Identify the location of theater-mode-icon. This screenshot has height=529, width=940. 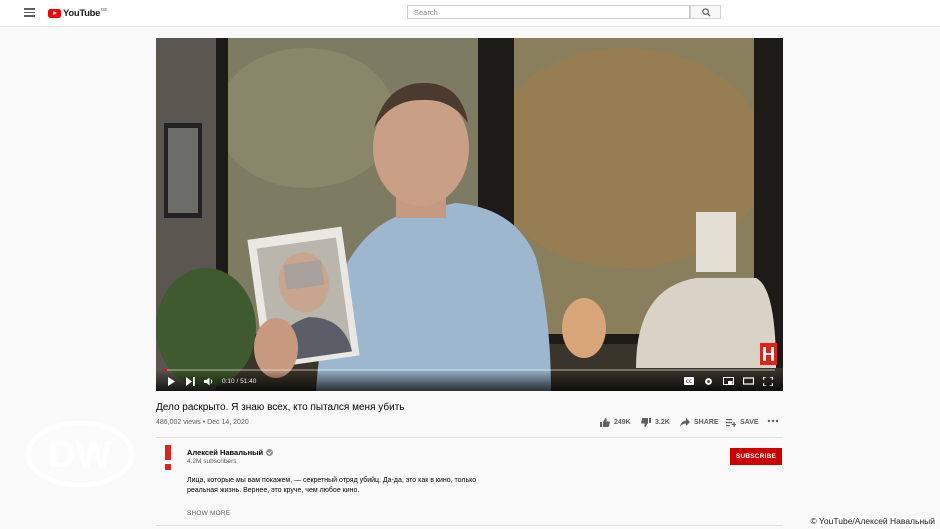
(748, 381).